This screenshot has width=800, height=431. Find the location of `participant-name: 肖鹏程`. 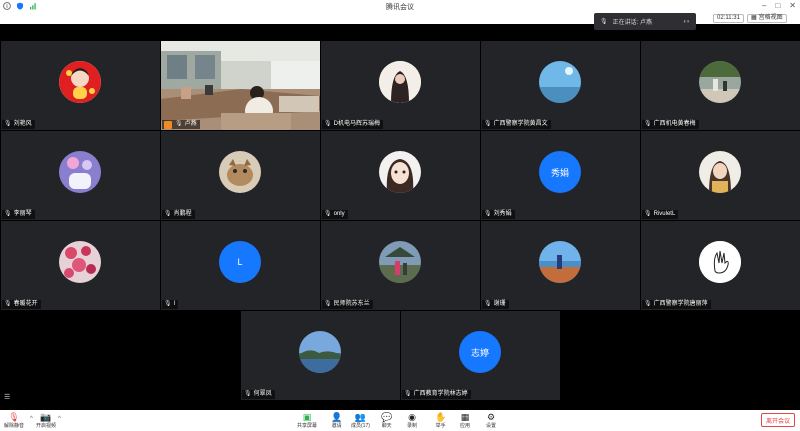

participant-name: 肖鹏程 is located at coordinates (182, 214).